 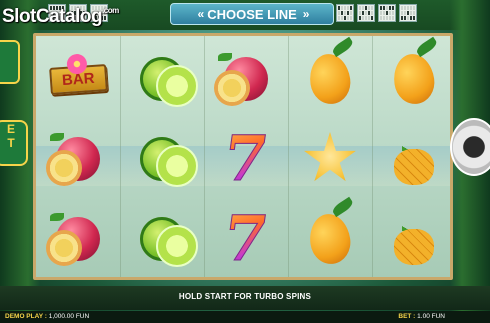 I want to click on left-side-badge: E T, so click(x=14, y=143).